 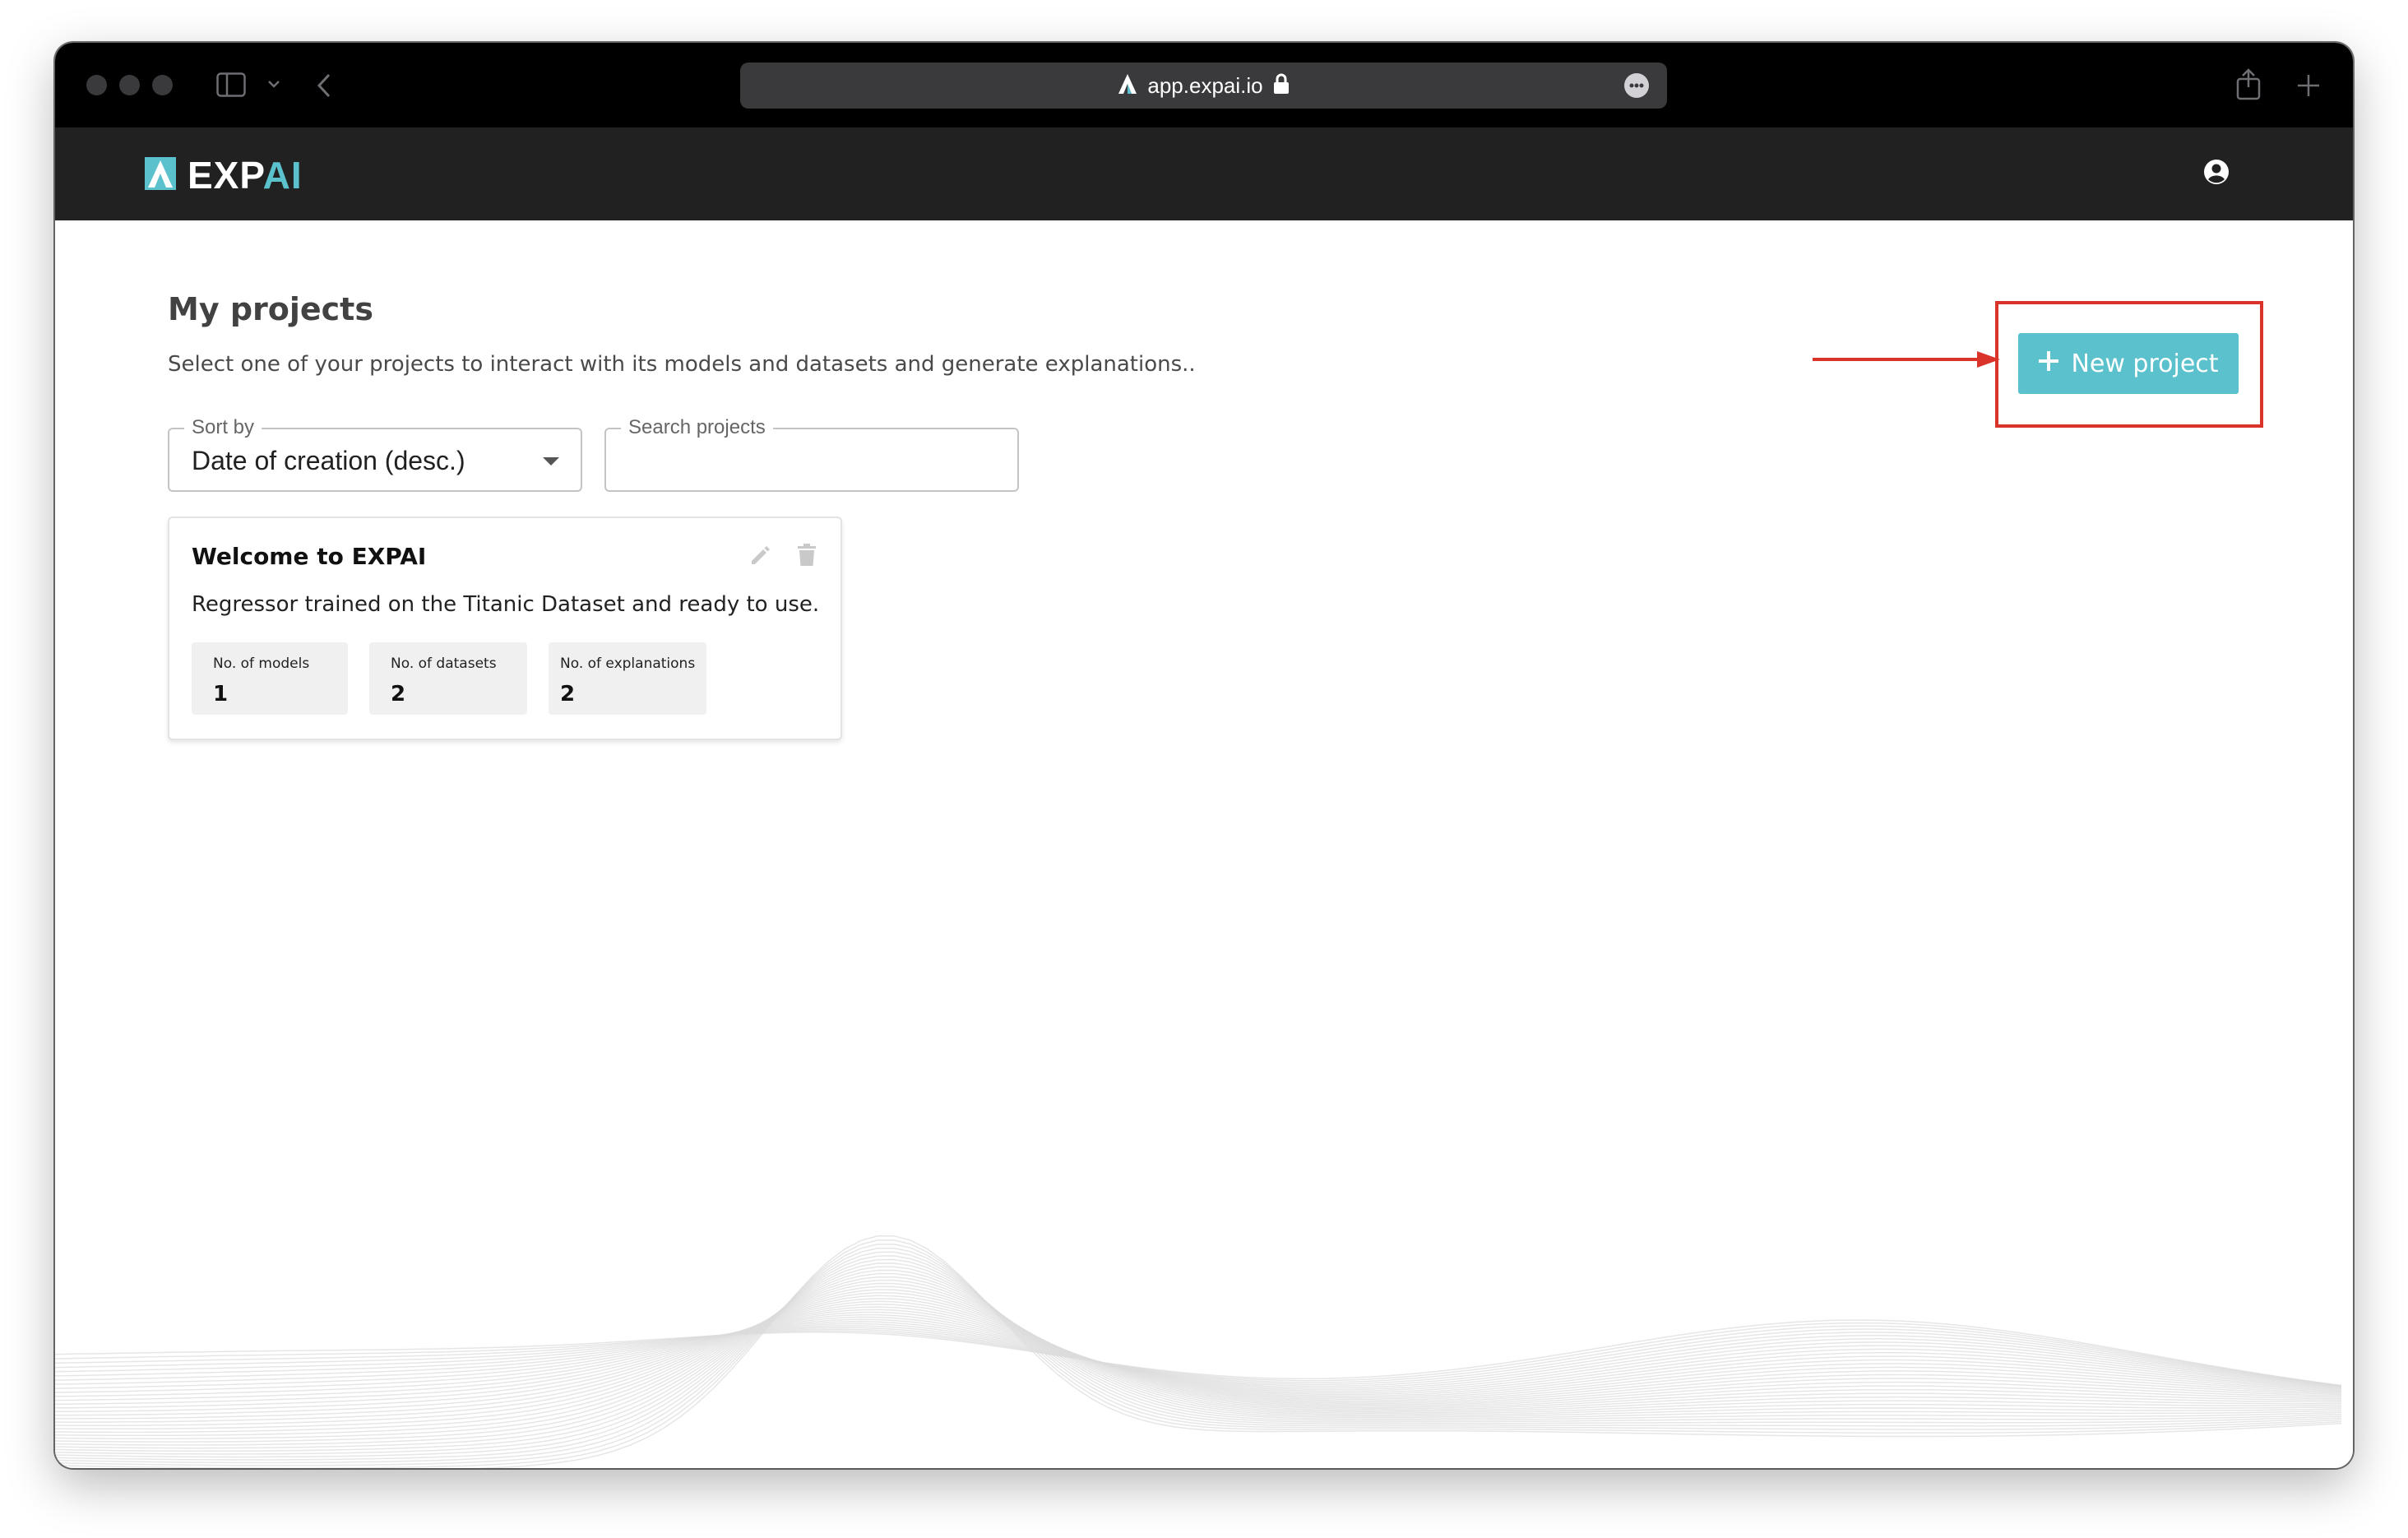 What do you see at coordinates (162, 85) in the screenshot?
I see `zoom-window-button` at bounding box center [162, 85].